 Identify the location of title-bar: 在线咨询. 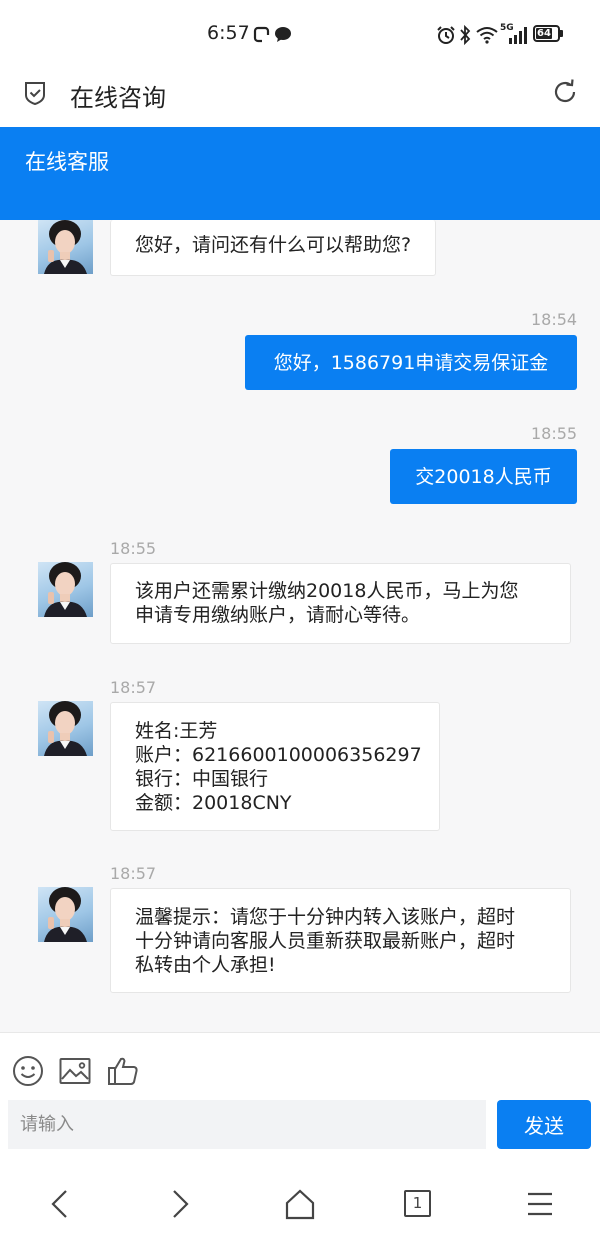
(300, 94).